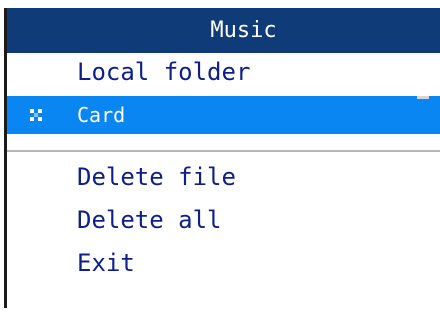 Image resolution: width=440 pixels, height=315 pixels. I want to click on menu-item-delete-file: Delete file, so click(223, 177).